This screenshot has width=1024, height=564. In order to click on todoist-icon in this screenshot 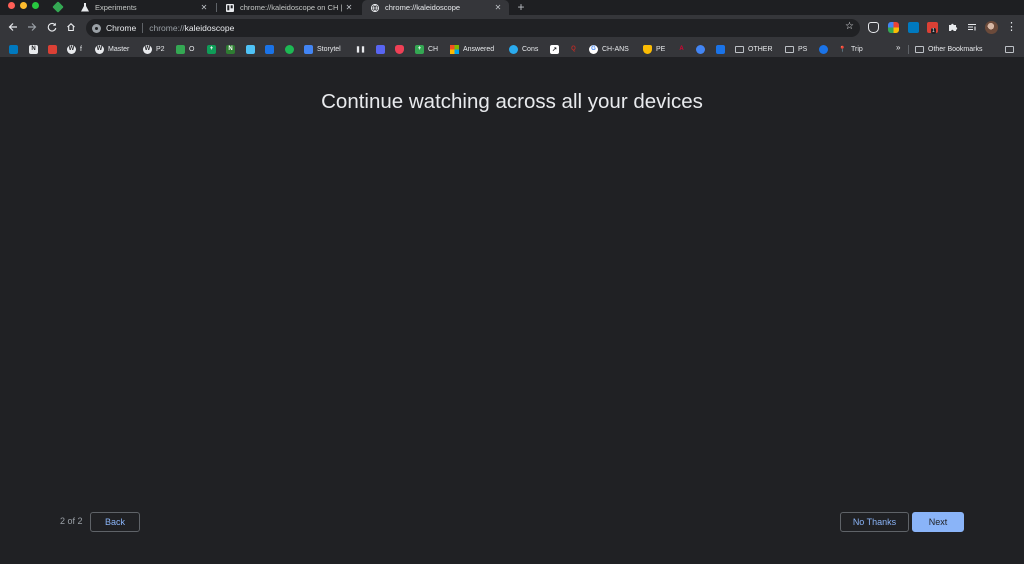, I will do `click(52, 49)`.